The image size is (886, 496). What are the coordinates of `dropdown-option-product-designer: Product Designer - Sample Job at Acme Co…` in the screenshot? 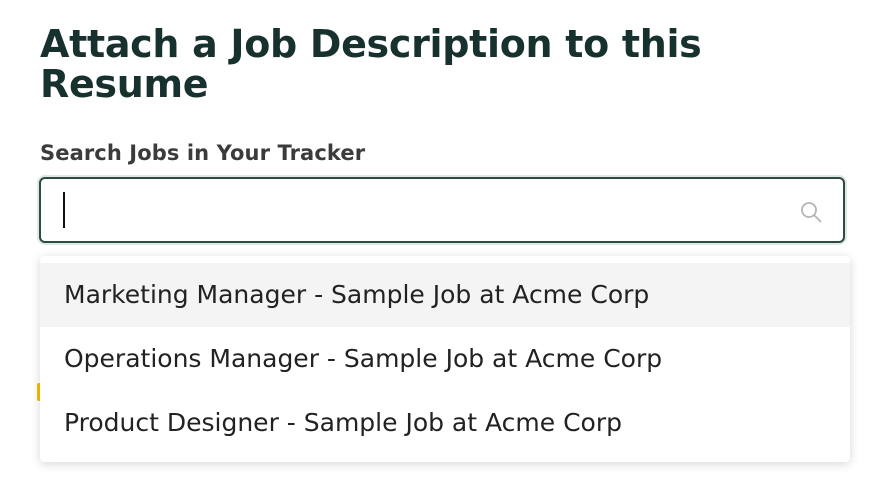 It's located at (445, 423).